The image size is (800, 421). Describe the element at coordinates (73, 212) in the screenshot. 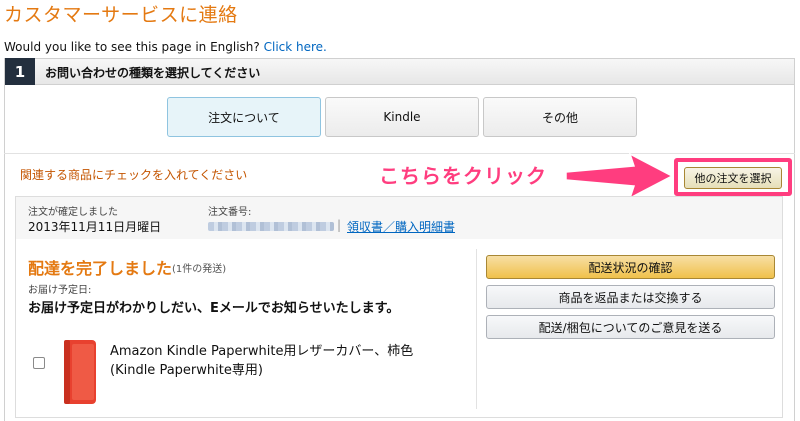

I see `order-placed-label: 注文が確定しました` at that location.